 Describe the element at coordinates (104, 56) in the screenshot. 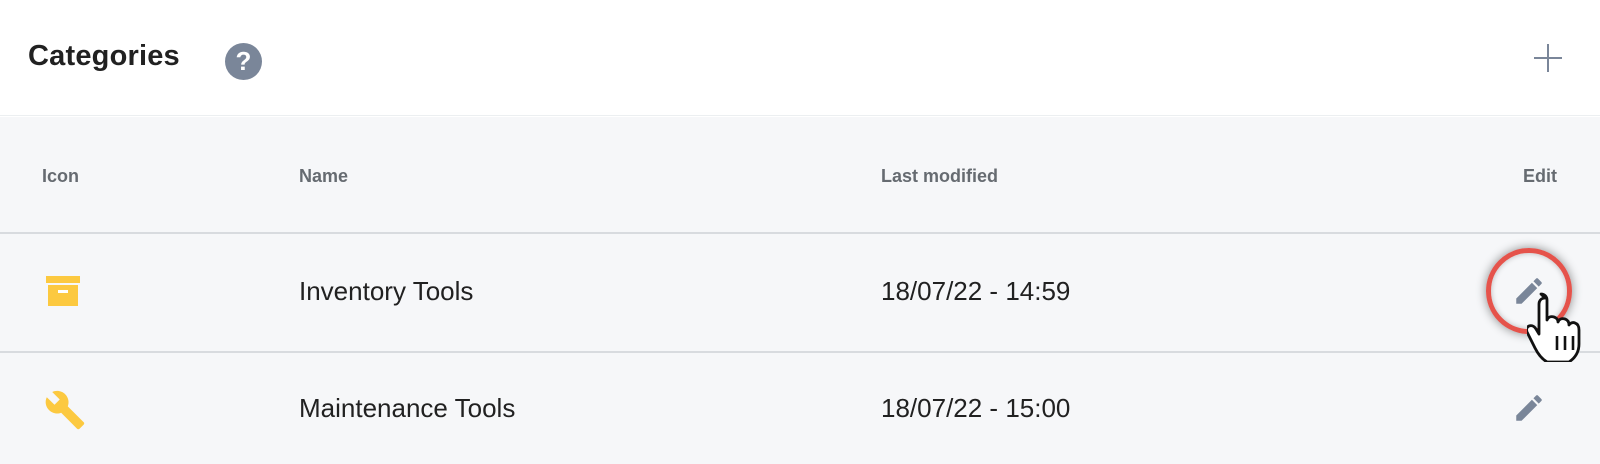

I see `page-title: Categories` at that location.